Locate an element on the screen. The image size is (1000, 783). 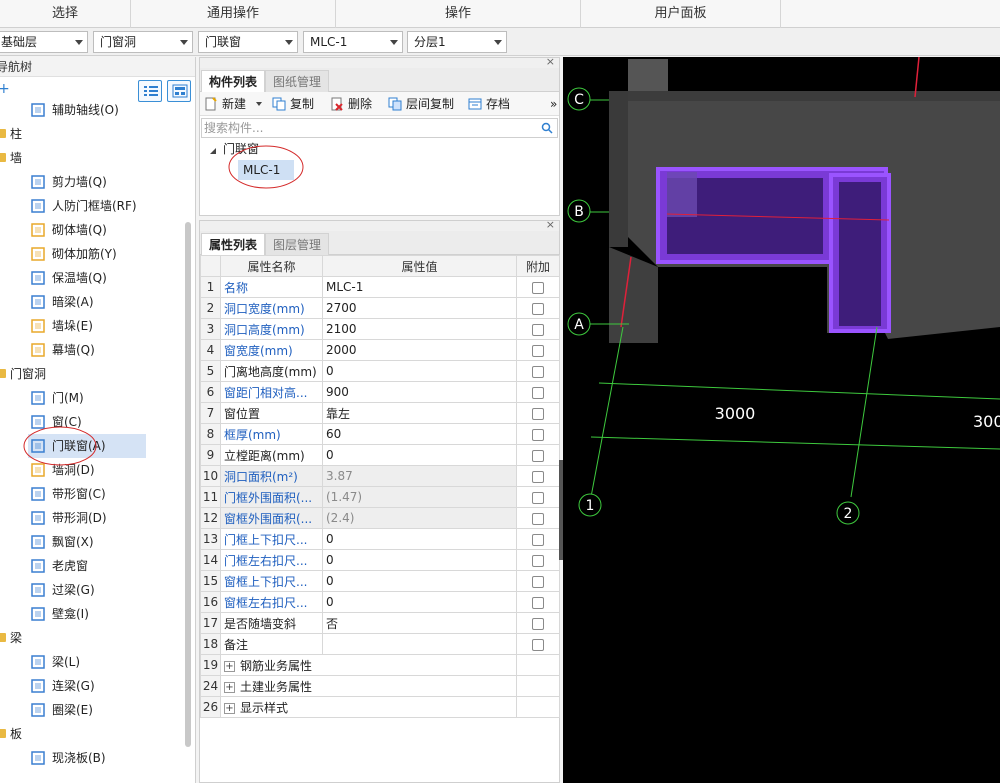
property-row: 11 门框外围面积(... (1.47) is located at coordinates (380, 497).